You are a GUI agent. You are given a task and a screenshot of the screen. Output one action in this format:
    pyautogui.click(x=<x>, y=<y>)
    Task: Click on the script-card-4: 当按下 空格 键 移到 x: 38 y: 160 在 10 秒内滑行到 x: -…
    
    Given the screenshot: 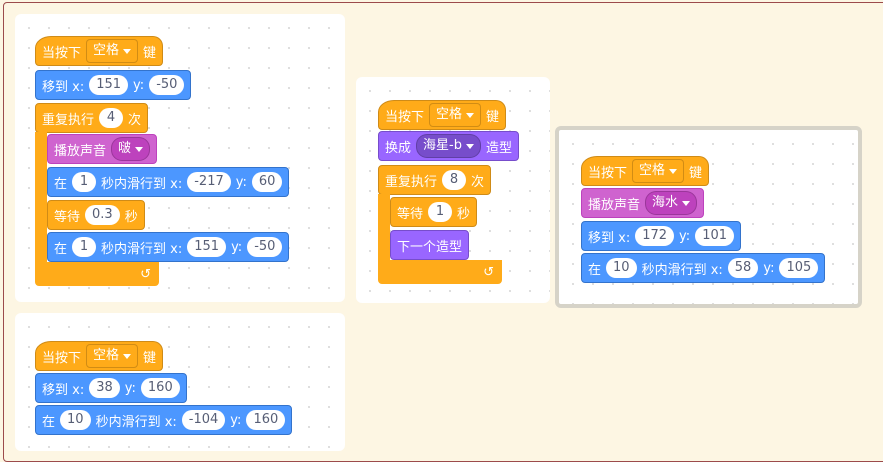 What is the action you would take?
    pyautogui.click(x=180, y=382)
    